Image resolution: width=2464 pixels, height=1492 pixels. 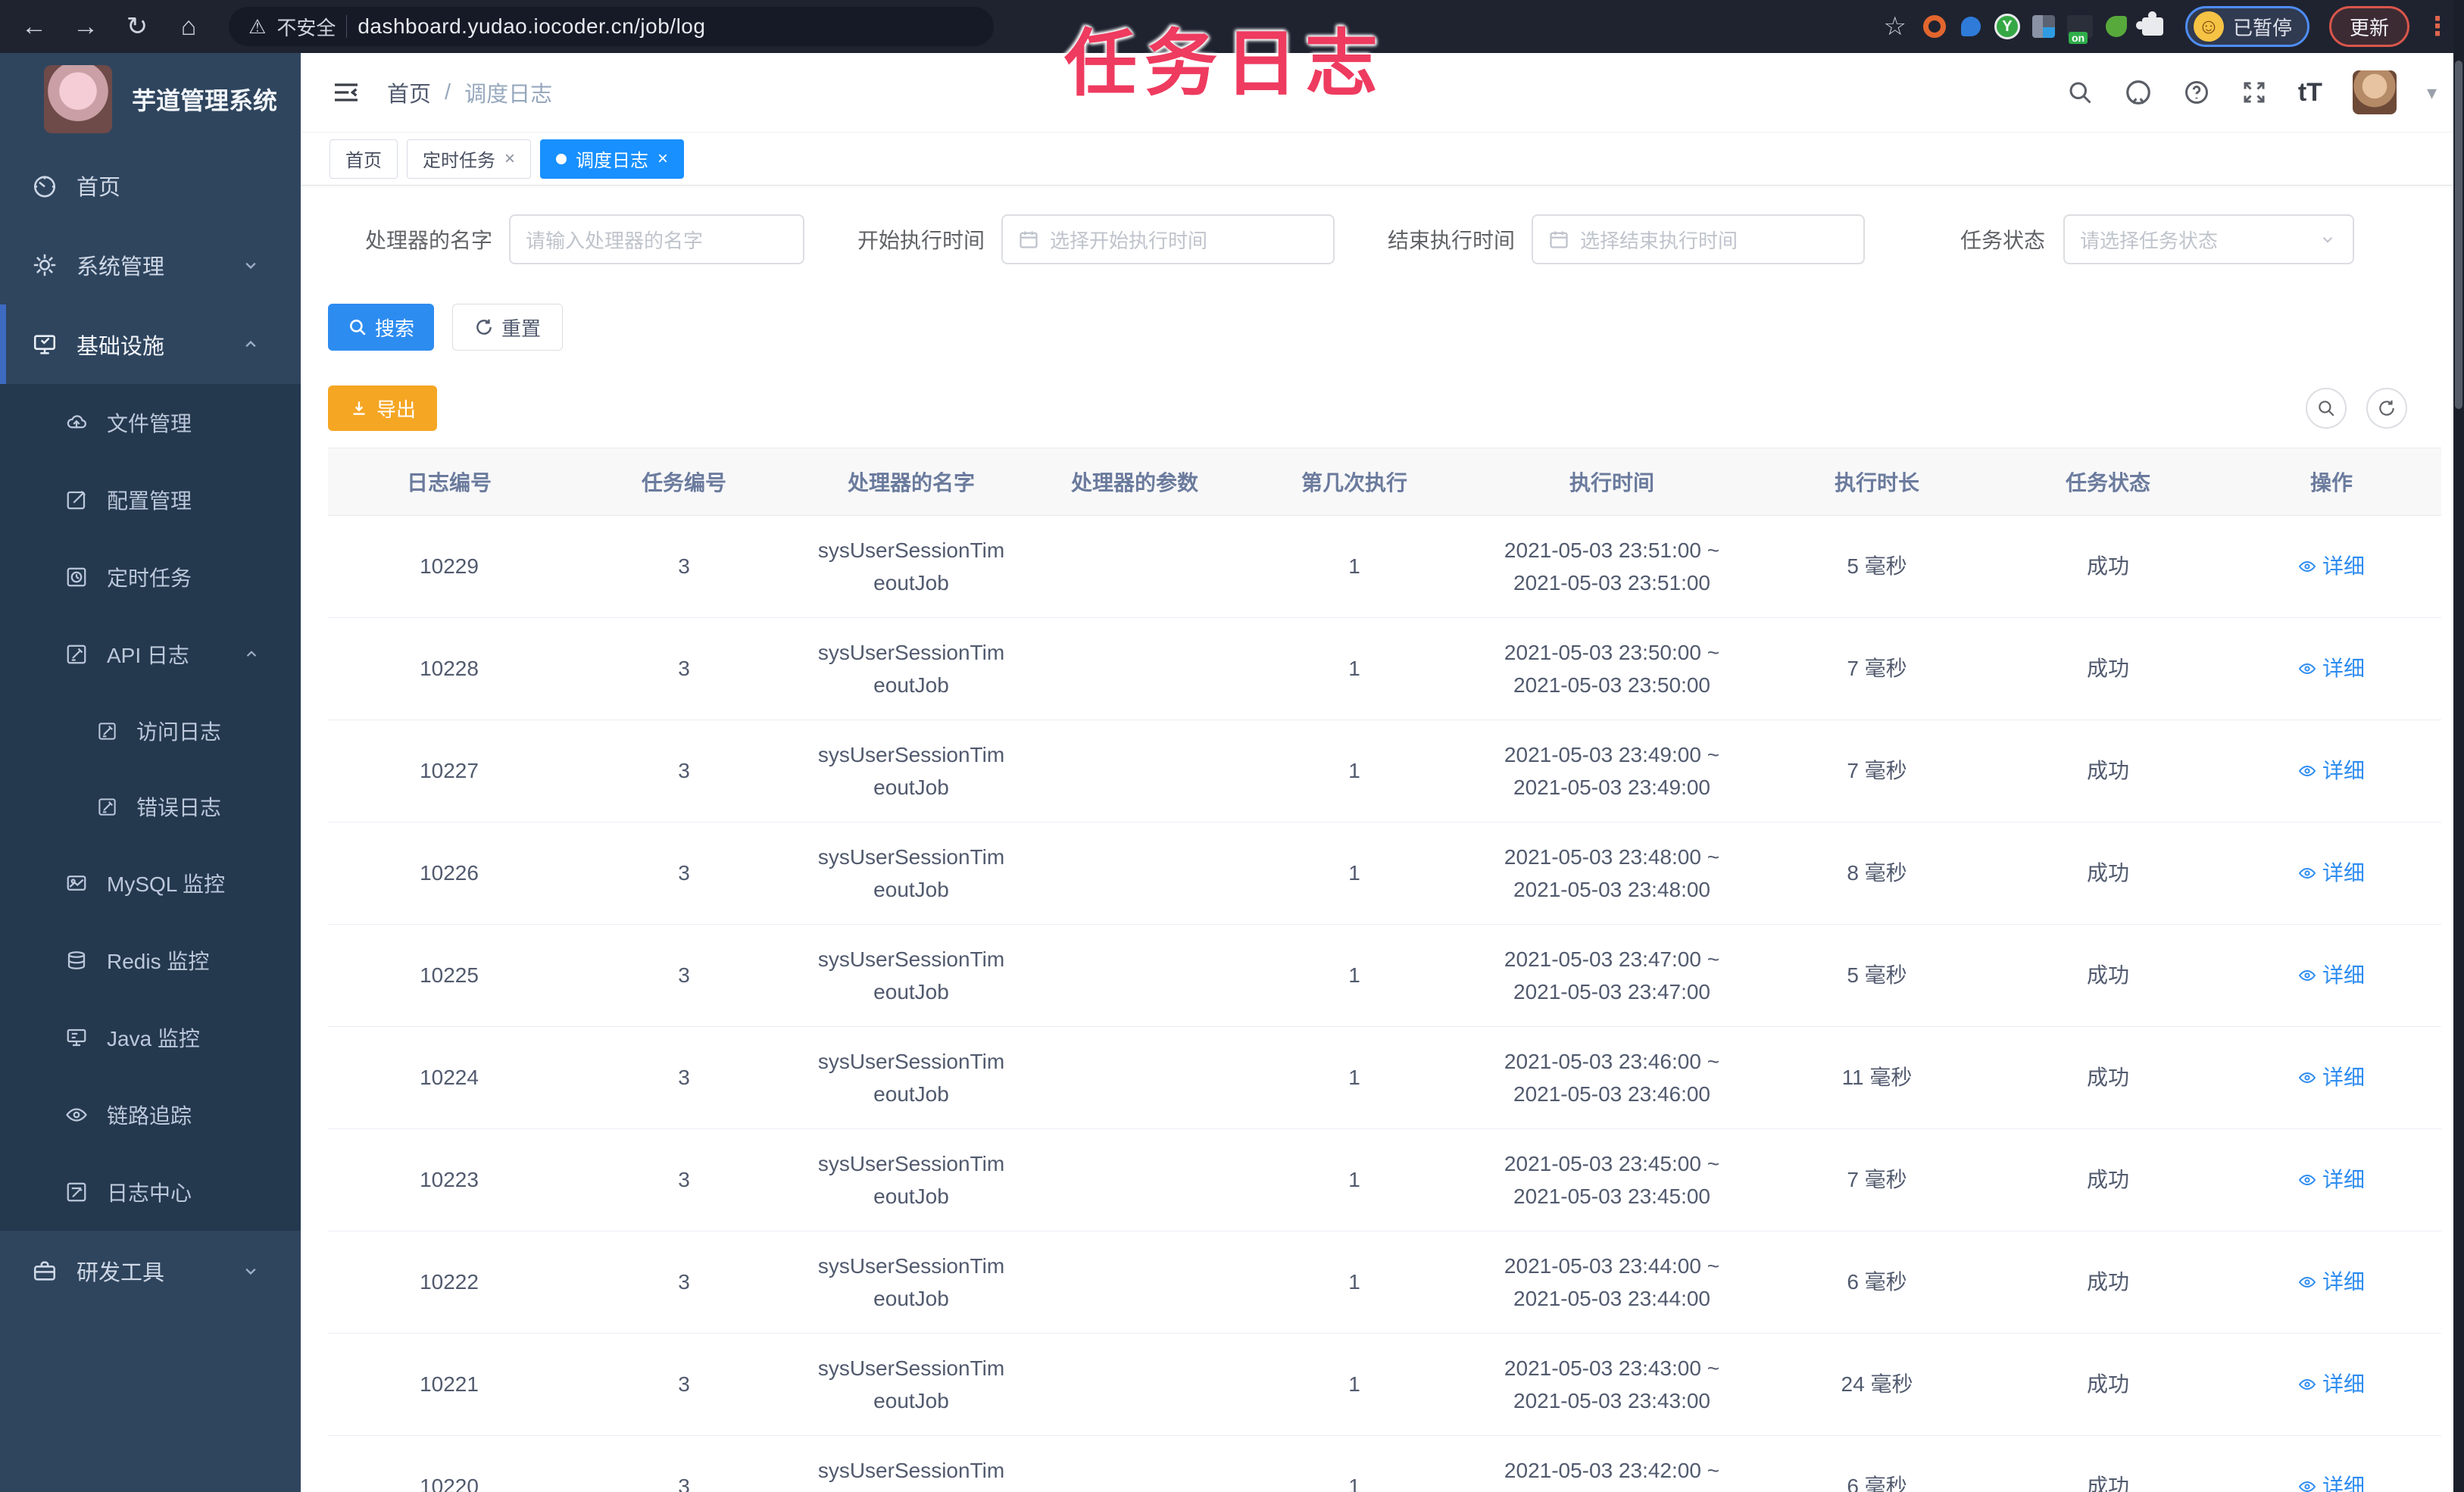 I want to click on user-avatar, so click(x=2374, y=92).